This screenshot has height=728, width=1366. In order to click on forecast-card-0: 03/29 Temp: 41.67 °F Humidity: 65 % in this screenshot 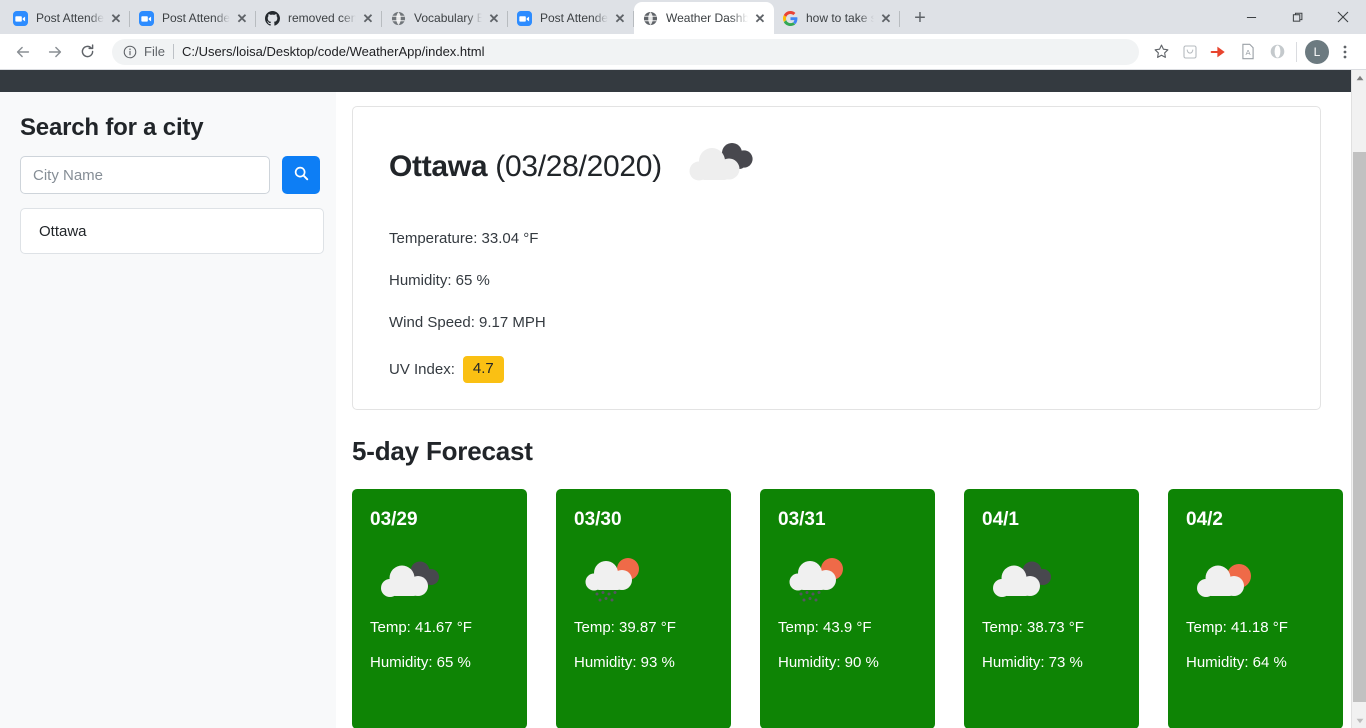, I will do `click(439, 608)`.